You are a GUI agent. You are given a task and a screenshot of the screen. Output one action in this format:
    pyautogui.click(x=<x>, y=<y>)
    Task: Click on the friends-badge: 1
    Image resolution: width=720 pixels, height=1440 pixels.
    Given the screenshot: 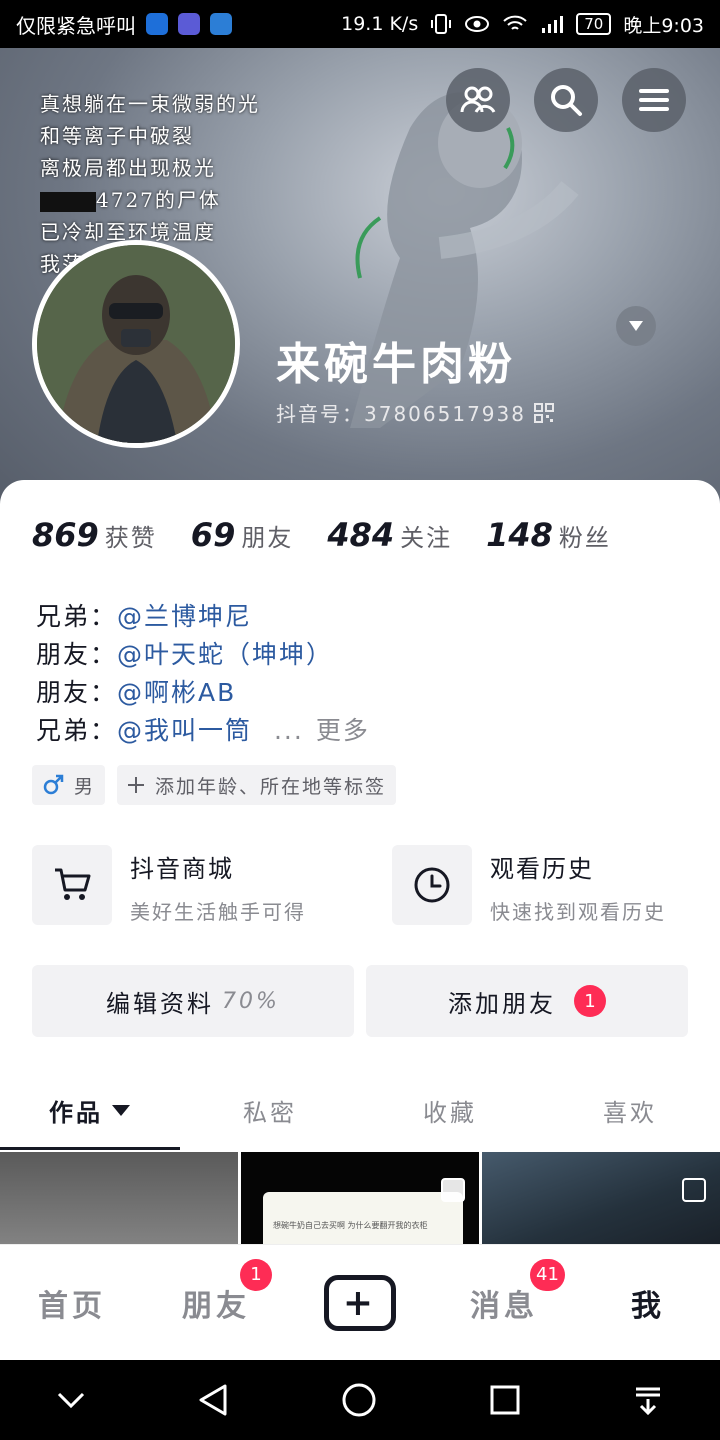 What is the action you would take?
    pyautogui.click(x=256, y=1274)
    